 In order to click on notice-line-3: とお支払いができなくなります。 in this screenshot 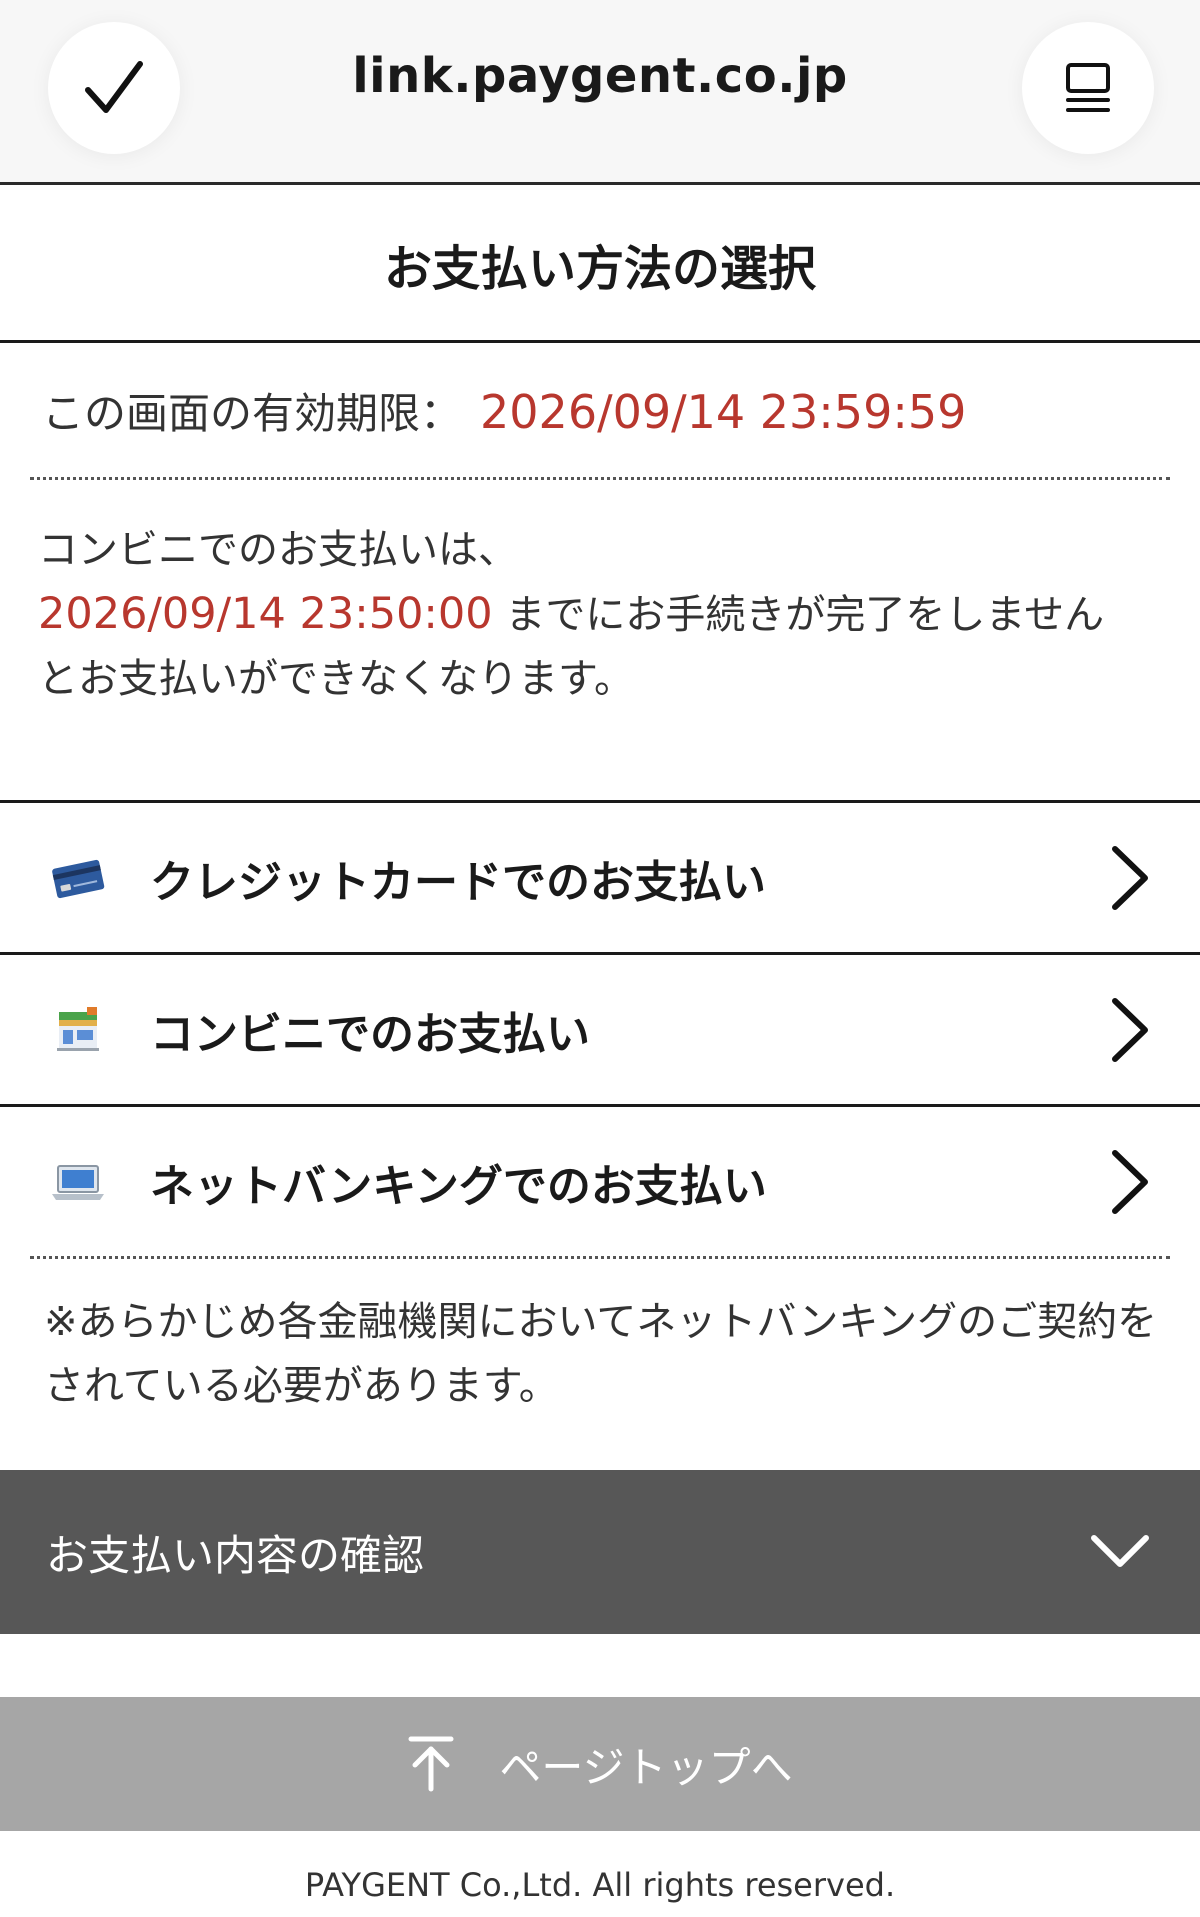, I will do `click(336, 679)`.